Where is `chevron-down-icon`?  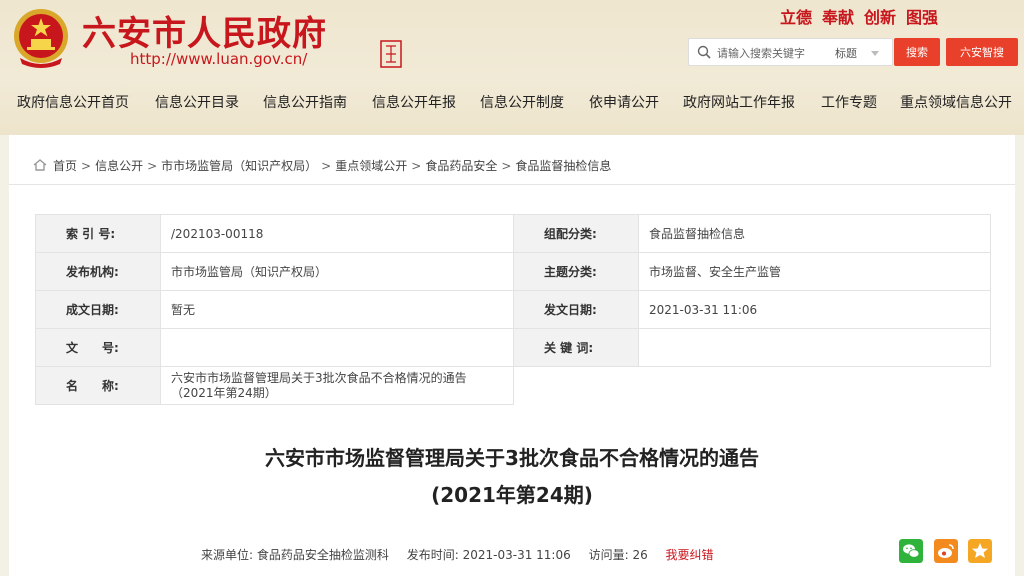
chevron-down-icon is located at coordinates (875, 53).